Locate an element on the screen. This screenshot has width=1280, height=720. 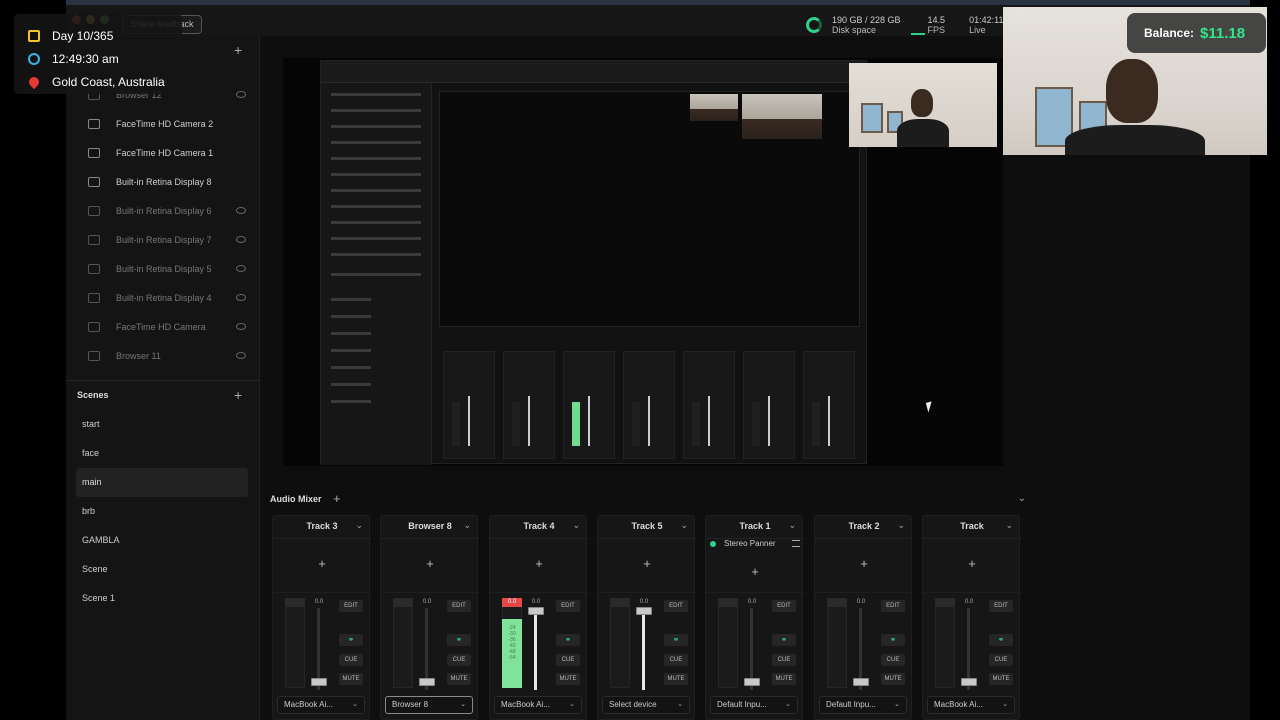
add-layer-button: + is located at coordinates (238, 50).